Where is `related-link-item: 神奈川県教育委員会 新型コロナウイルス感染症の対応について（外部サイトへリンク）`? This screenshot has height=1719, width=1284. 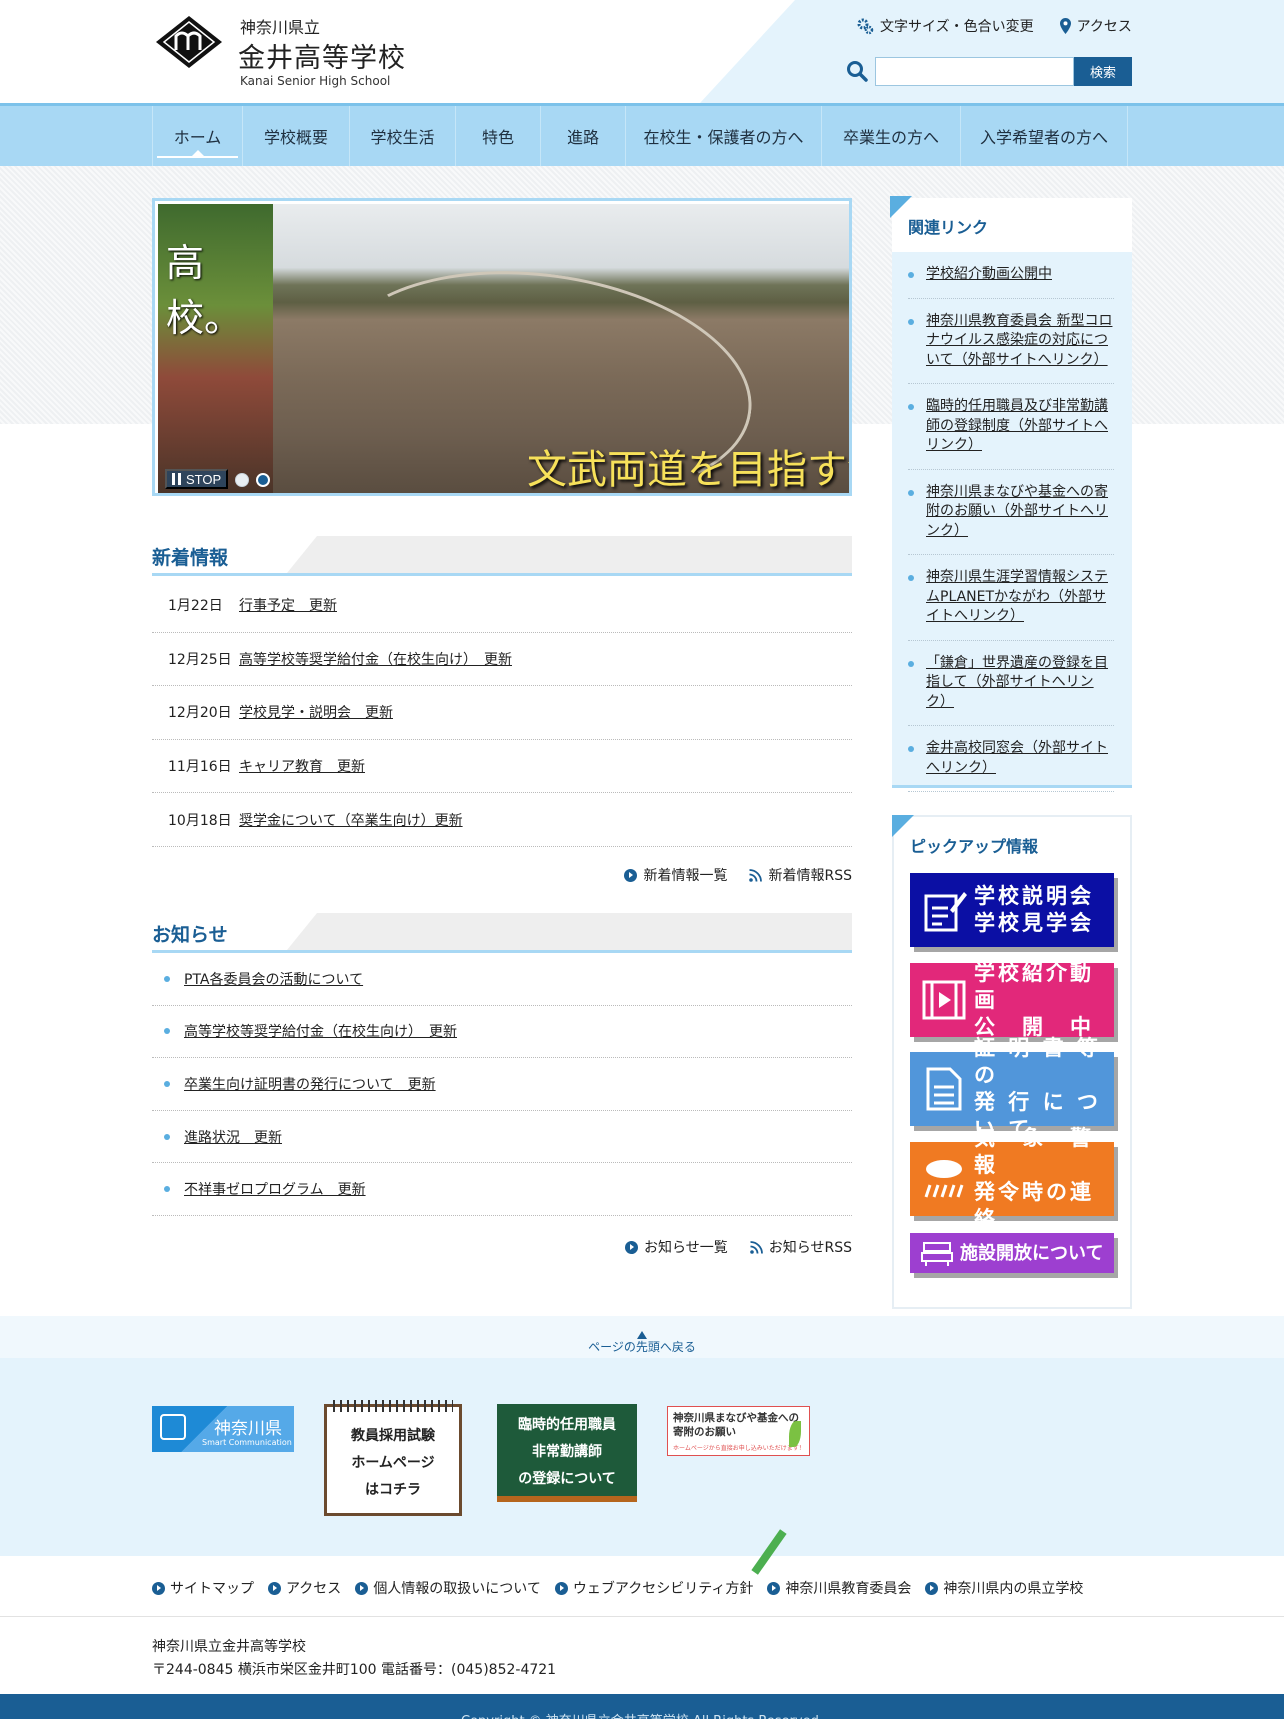 related-link-item: 神奈川県教育委員会 新型コロナウイルス感染症の対応について（外部サイトへリンク） is located at coordinates (1011, 341).